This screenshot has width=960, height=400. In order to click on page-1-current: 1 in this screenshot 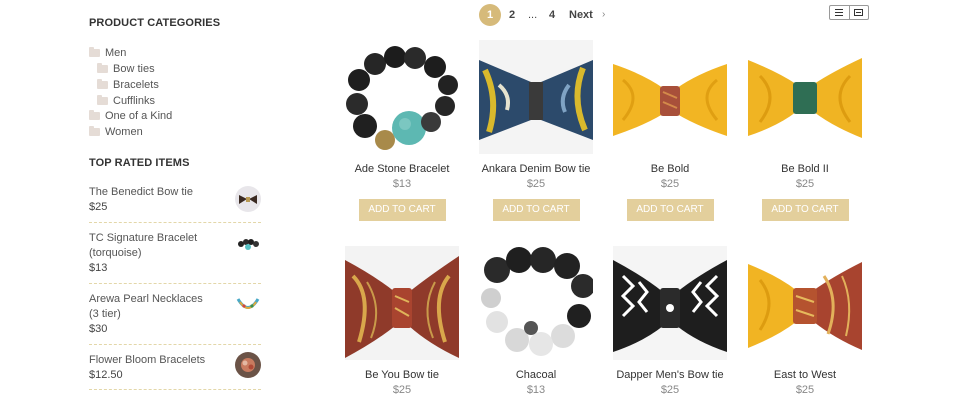, I will do `click(490, 15)`.